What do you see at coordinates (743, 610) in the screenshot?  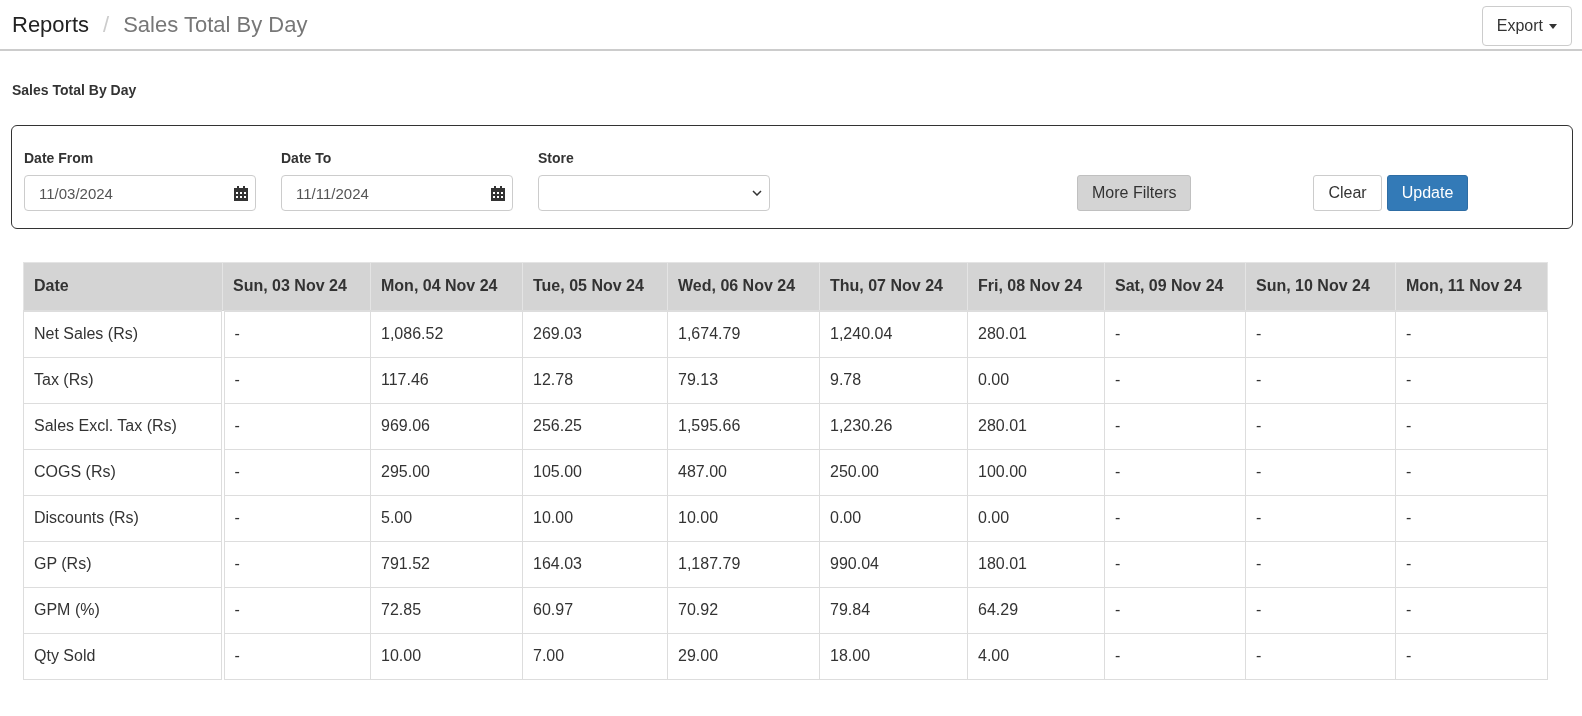 I see `table-cell: 70.92` at bounding box center [743, 610].